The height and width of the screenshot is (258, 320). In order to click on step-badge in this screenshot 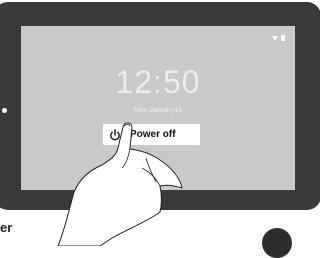, I will do `click(277, 243)`.